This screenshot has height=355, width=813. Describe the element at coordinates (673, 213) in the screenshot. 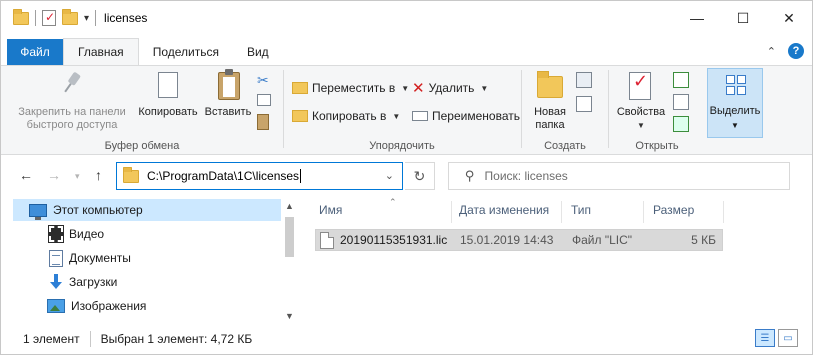

I see `column-header-size: Размер` at that location.